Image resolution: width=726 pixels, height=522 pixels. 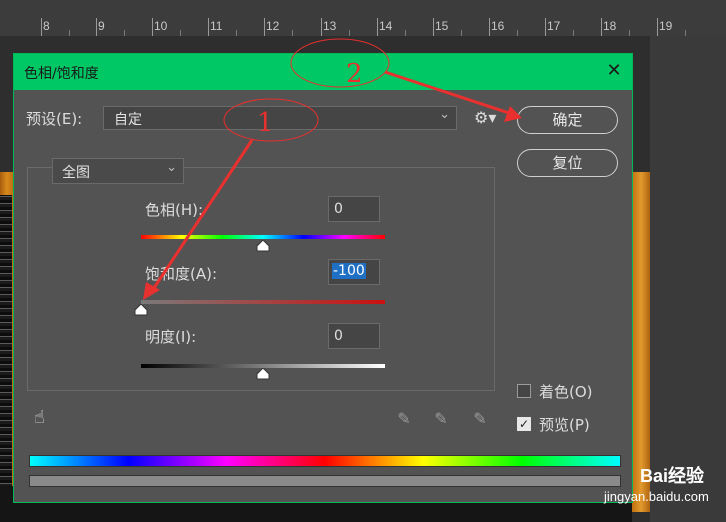 What do you see at coordinates (567, 120) in the screenshot?
I see `ok-button: 确定` at bounding box center [567, 120].